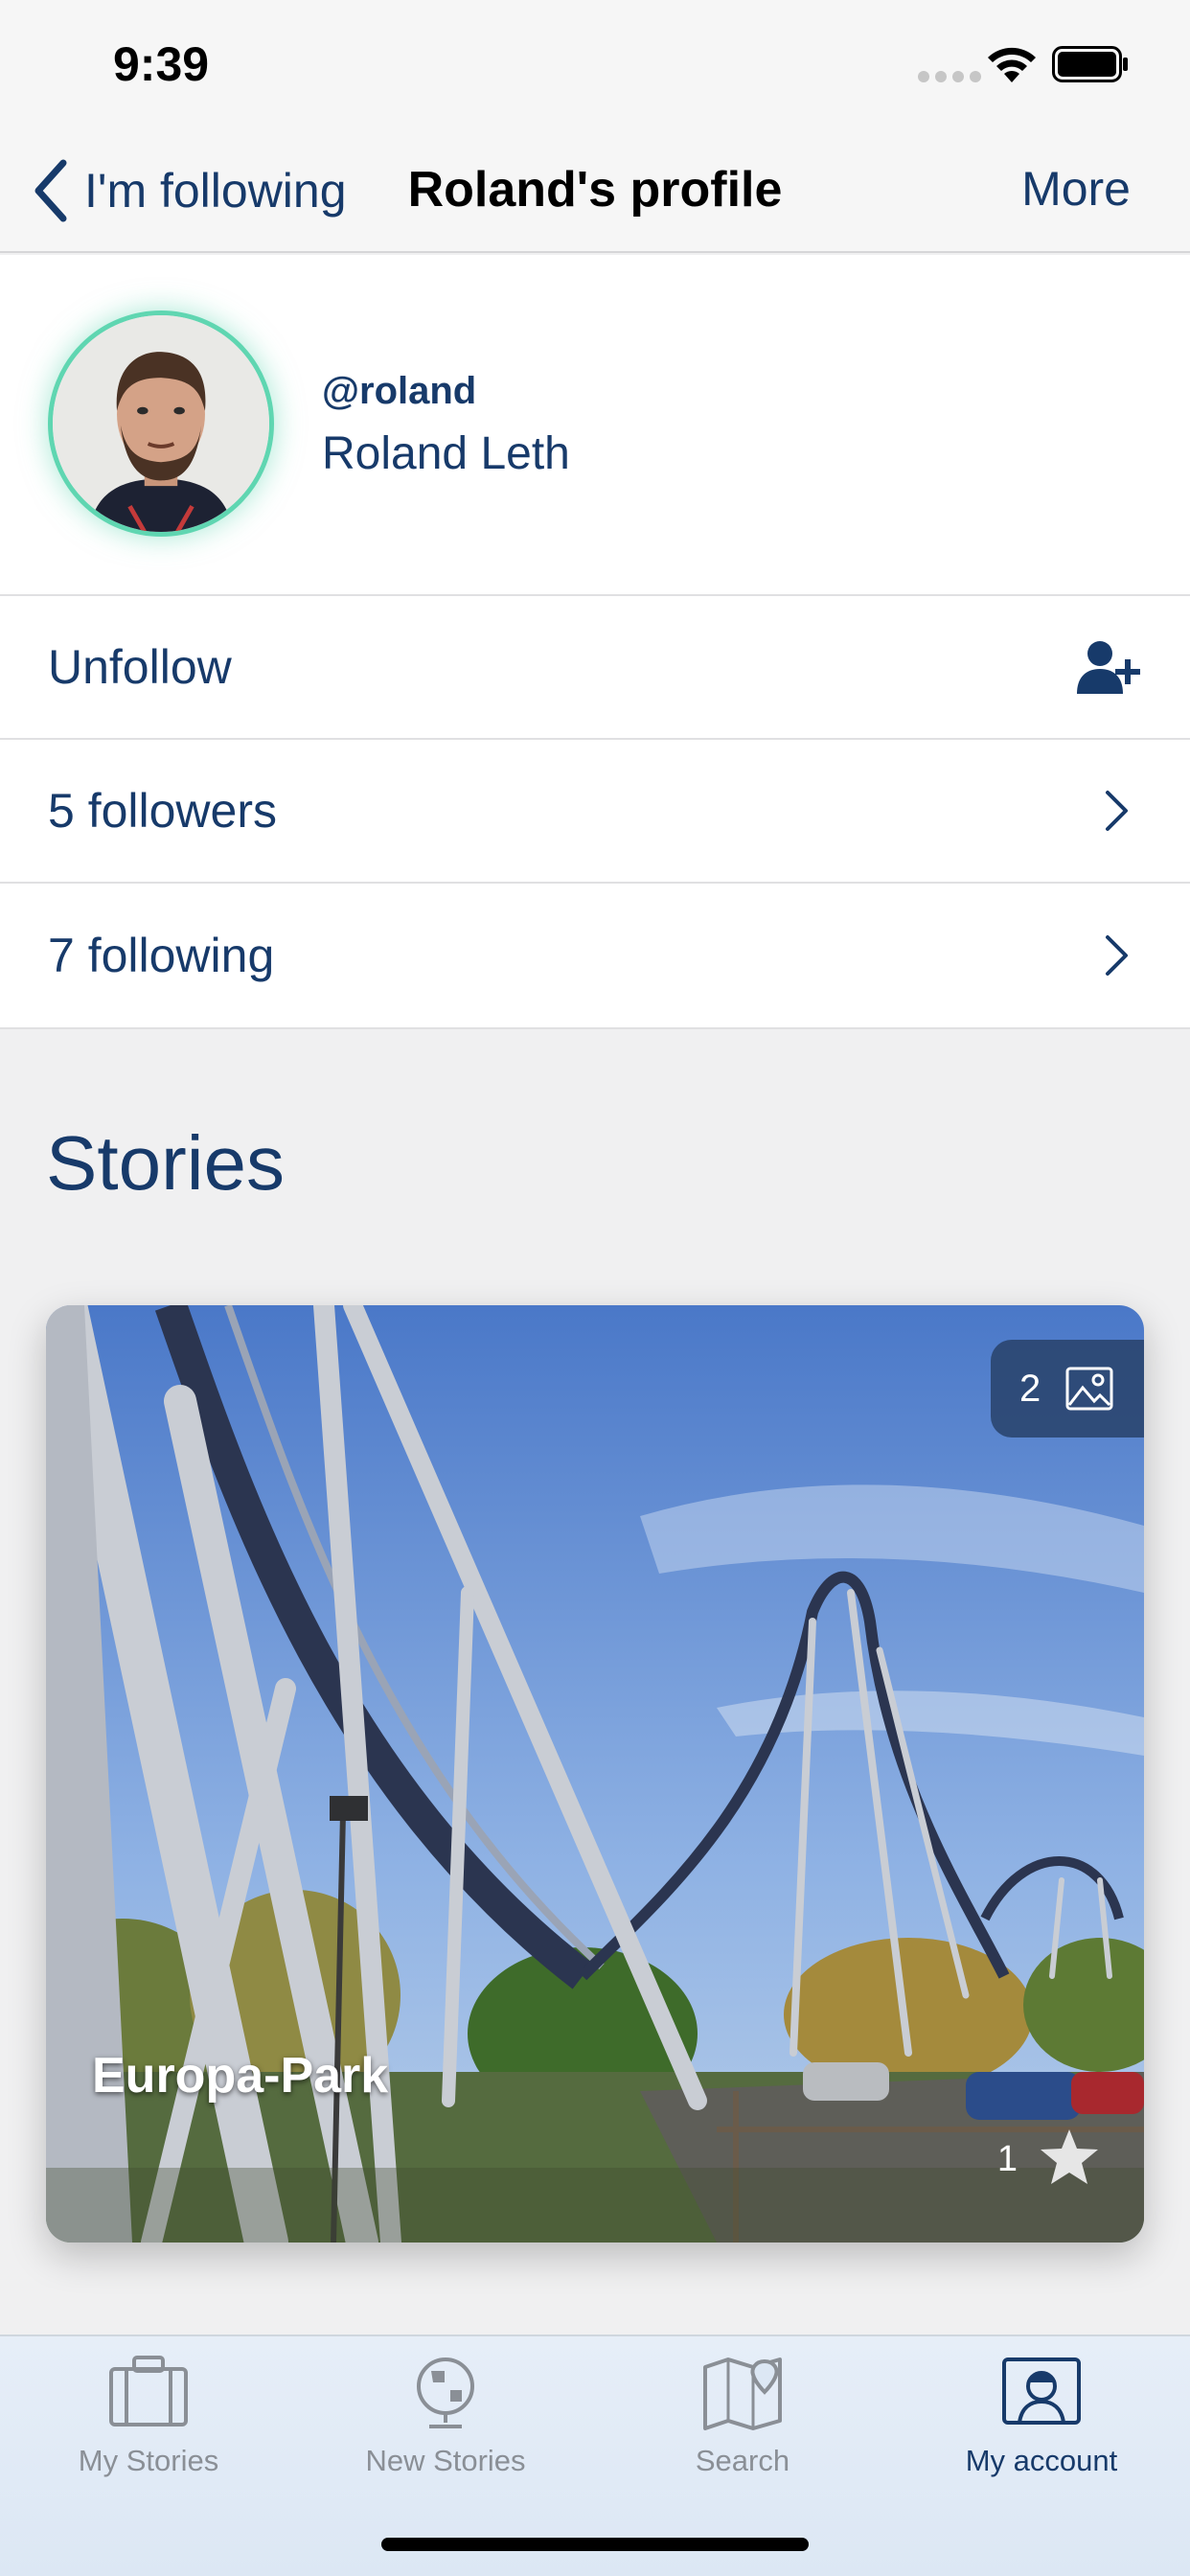  Describe the element at coordinates (1007, 2159) in the screenshot. I see `star-count: 1` at that location.